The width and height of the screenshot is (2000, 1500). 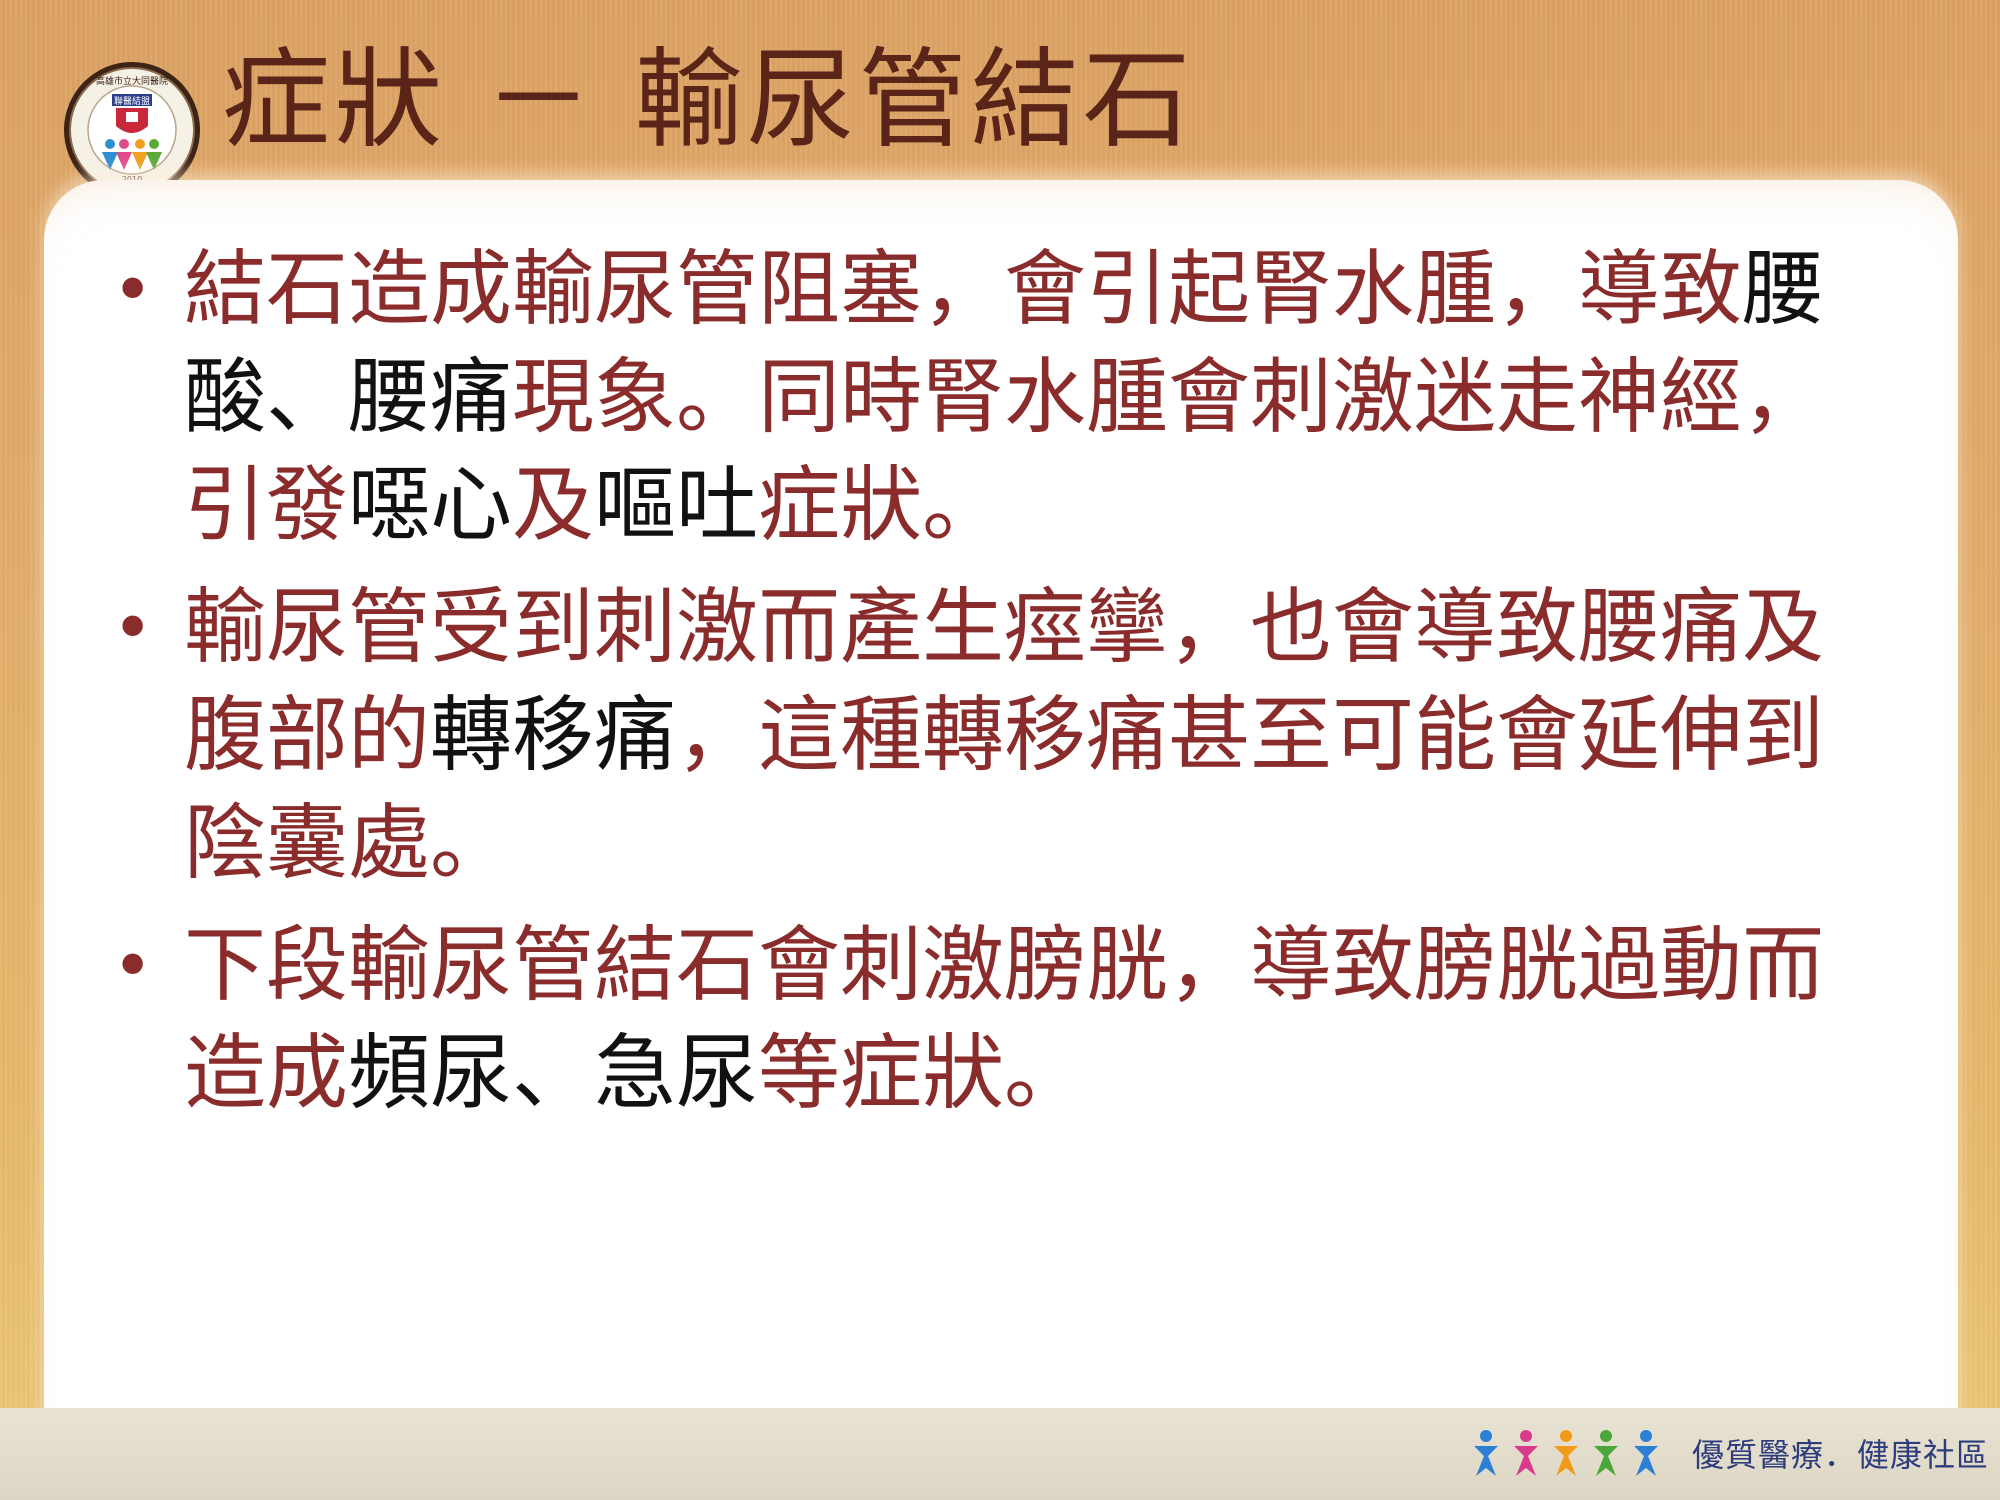 What do you see at coordinates (430, 505) in the screenshot?
I see `bullet-text-segment: 噁心` at bounding box center [430, 505].